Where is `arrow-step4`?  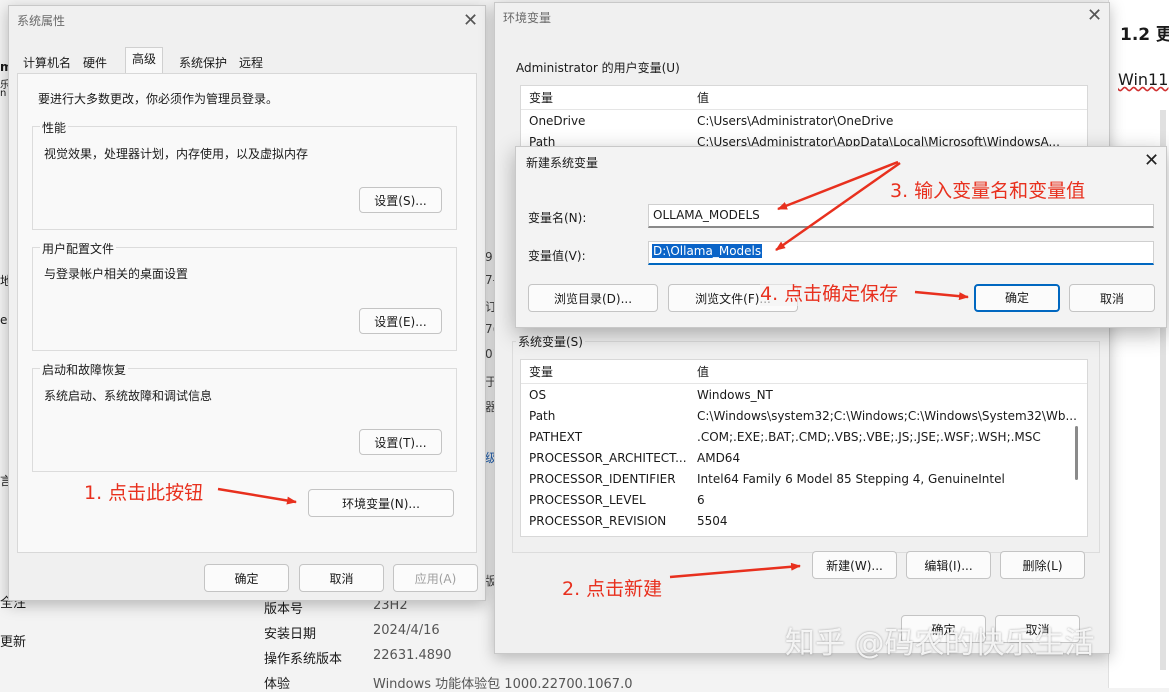
arrow-step4 is located at coordinates (941, 295).